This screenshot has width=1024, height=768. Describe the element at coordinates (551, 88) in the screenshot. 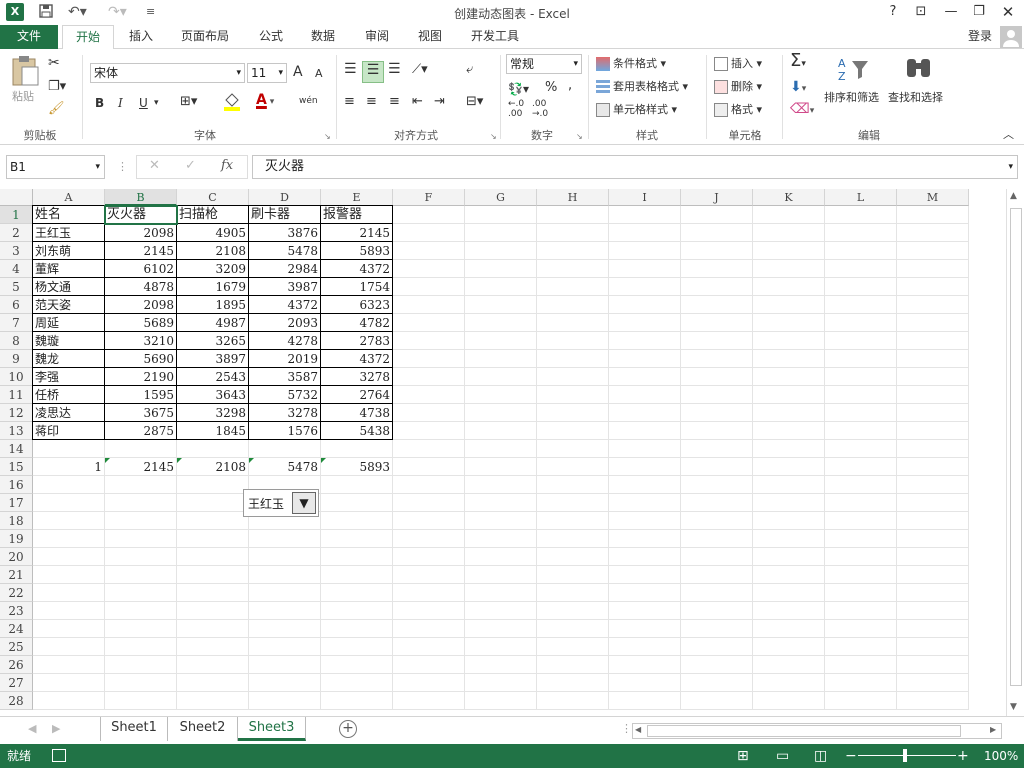

I see `percent-style-button: %` at that location.